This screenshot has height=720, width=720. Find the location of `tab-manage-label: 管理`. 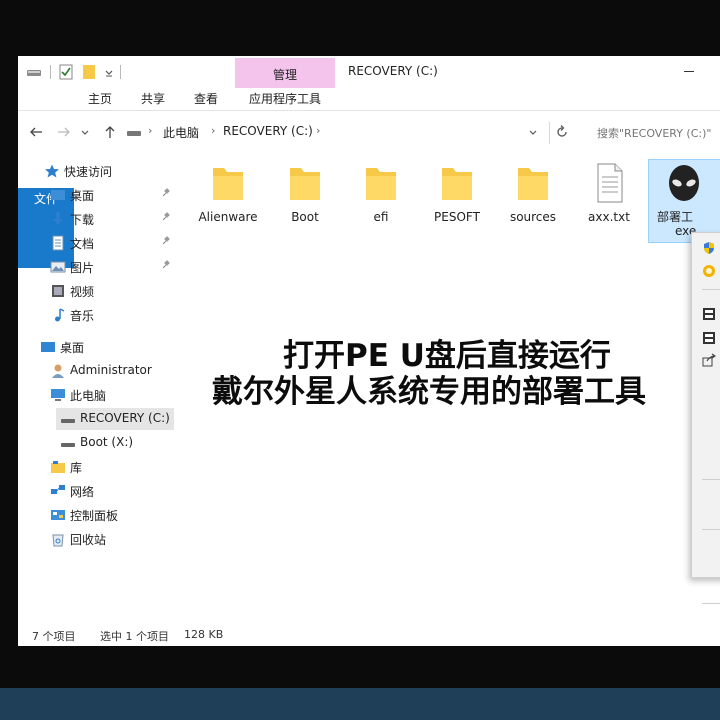

tab-manage-label: 管理 is located at coordinates (284, 75).